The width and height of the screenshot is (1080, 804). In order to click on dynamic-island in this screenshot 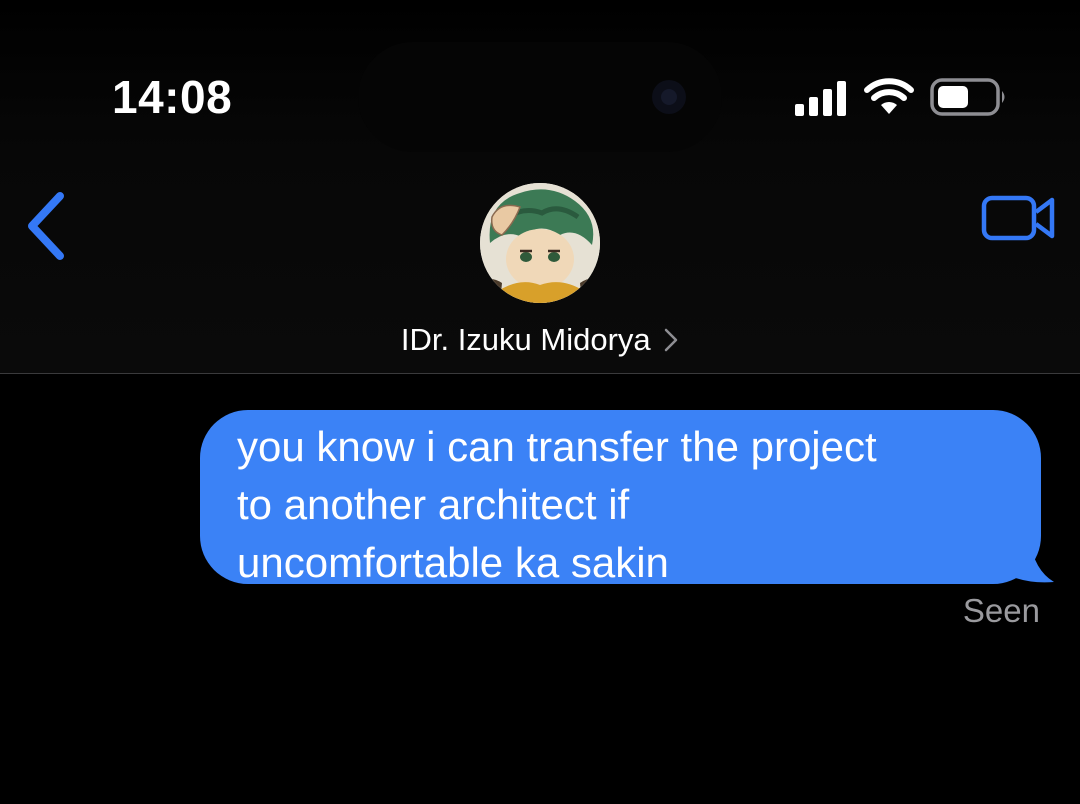, I will do `click(540, 97)`.